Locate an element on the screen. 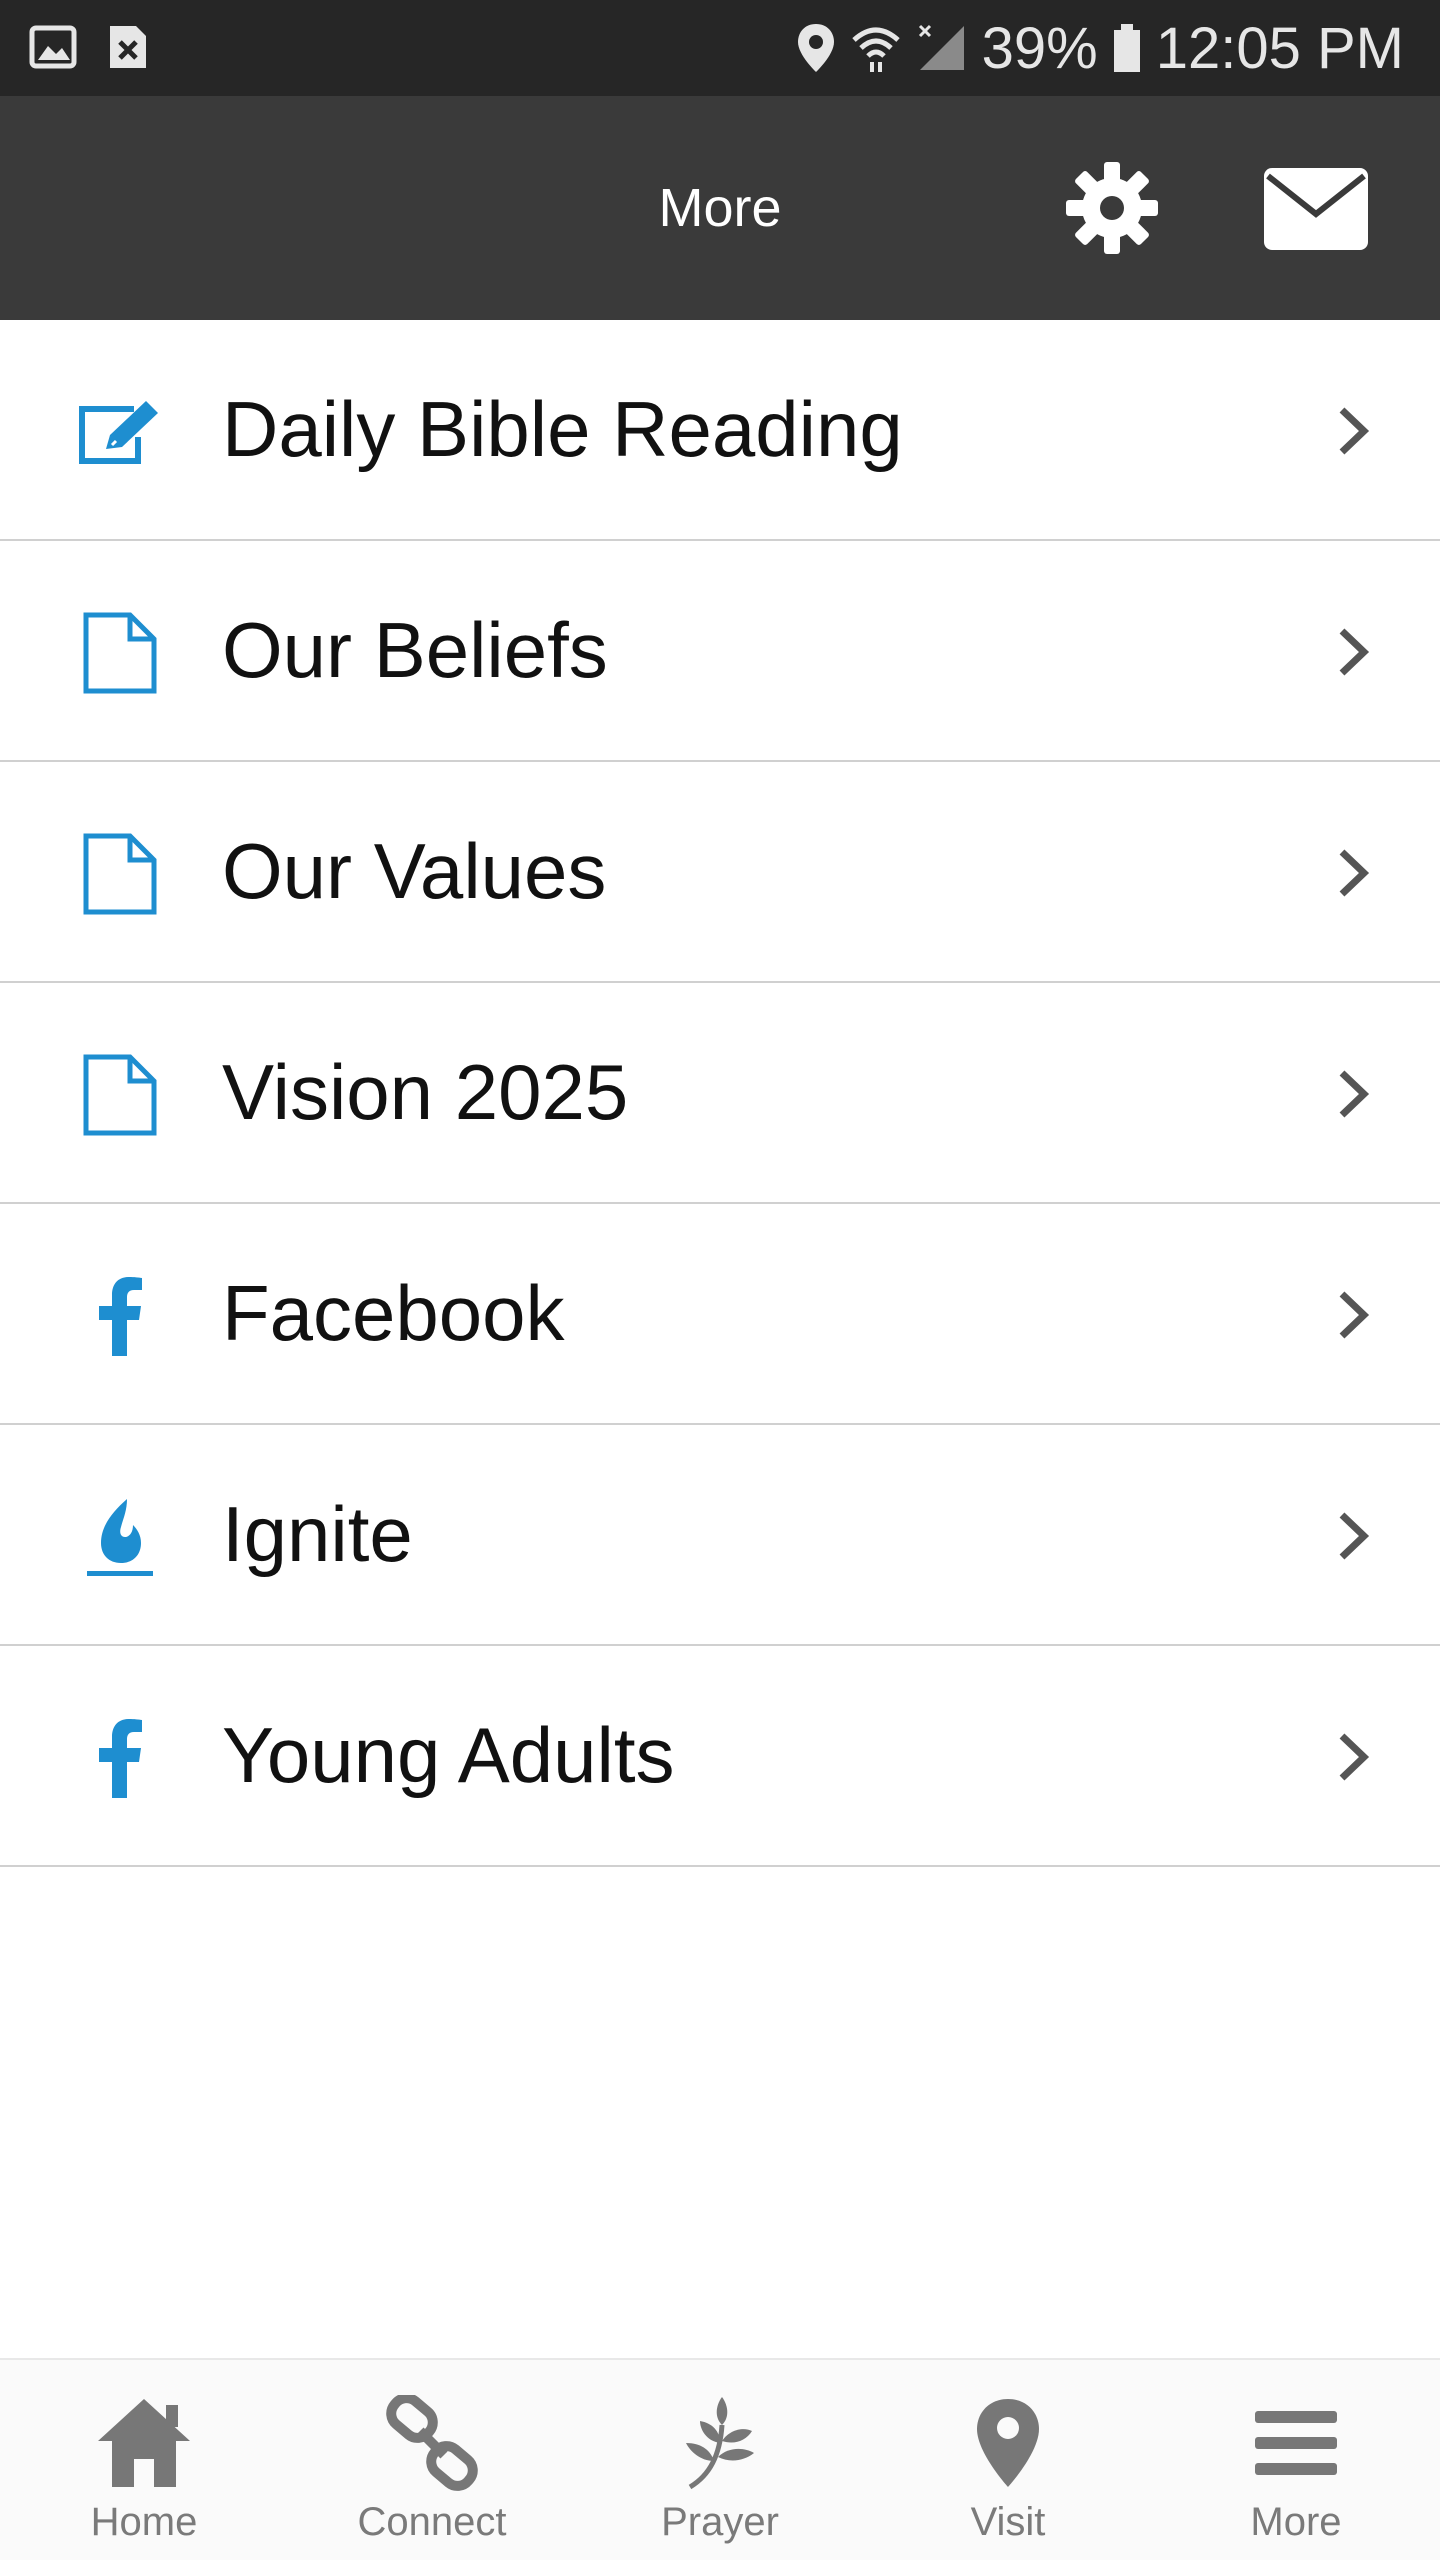 The image size is (1440, 2560). page-title: More is located at coordinates (720, 208).